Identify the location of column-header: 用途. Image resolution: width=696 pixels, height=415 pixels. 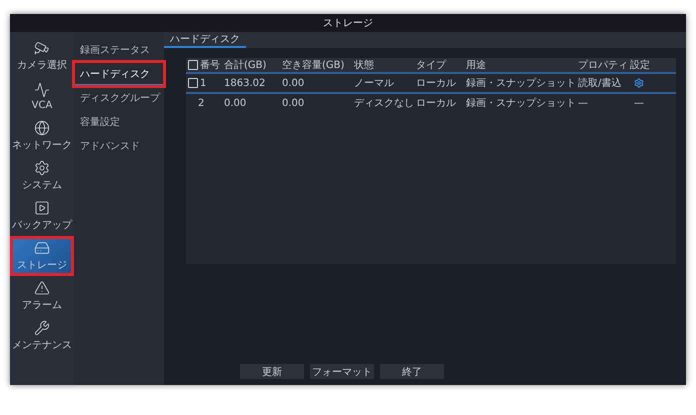
(476, 65).